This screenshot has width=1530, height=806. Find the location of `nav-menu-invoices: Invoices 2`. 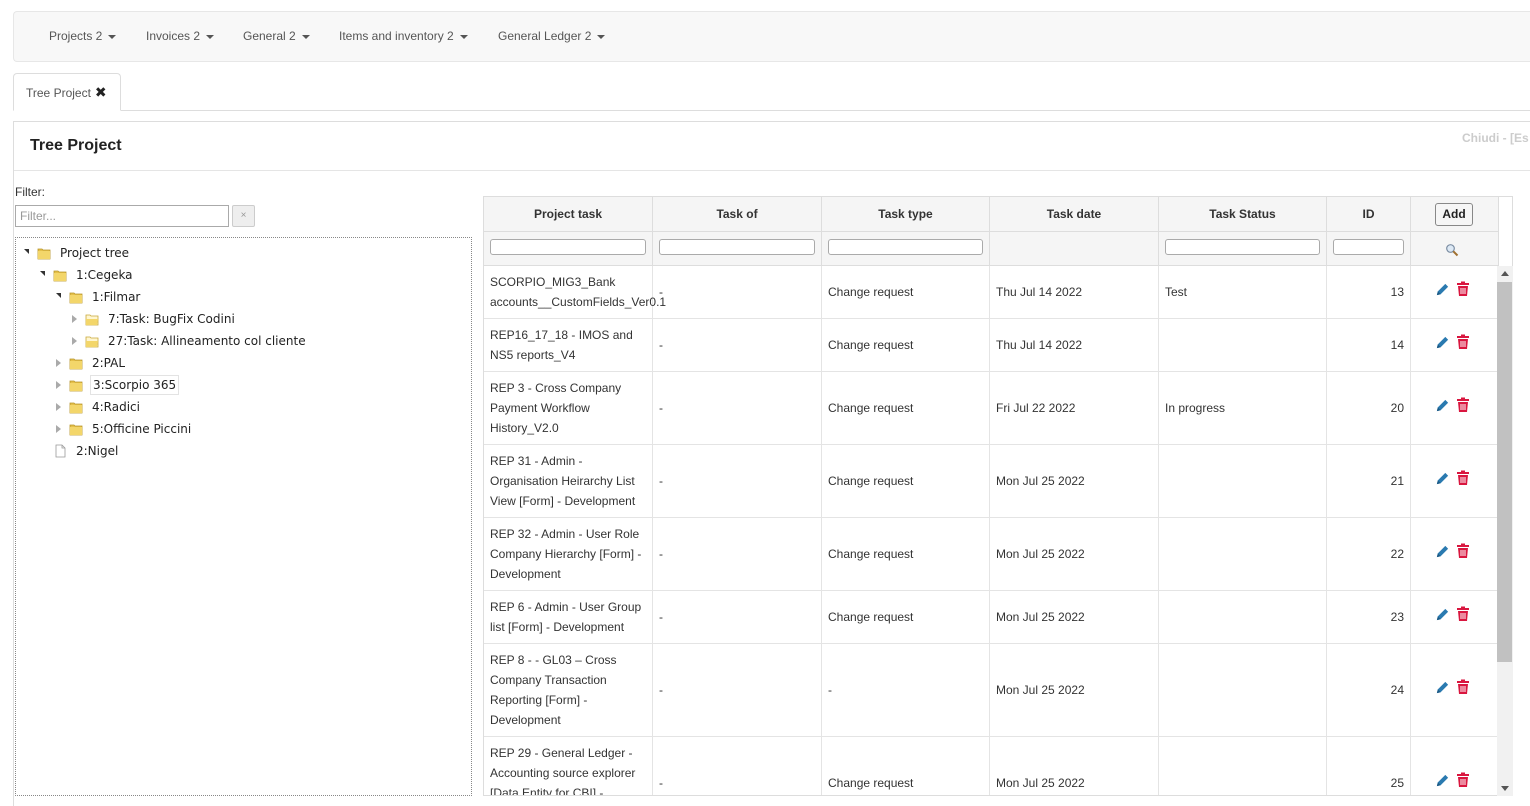

nav-menu-invoices: Invoices 2 is located at coordinates (180, 36).